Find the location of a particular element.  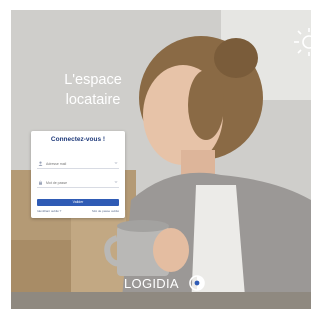

password-field is located at coordinates (78, 183).